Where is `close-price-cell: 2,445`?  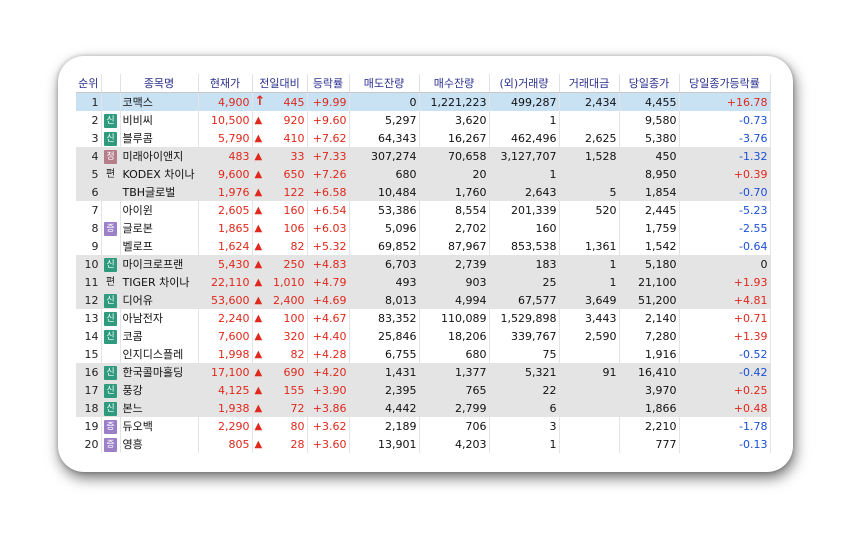 close-price-cell: 2,445 is located at coordinates (649, 210).